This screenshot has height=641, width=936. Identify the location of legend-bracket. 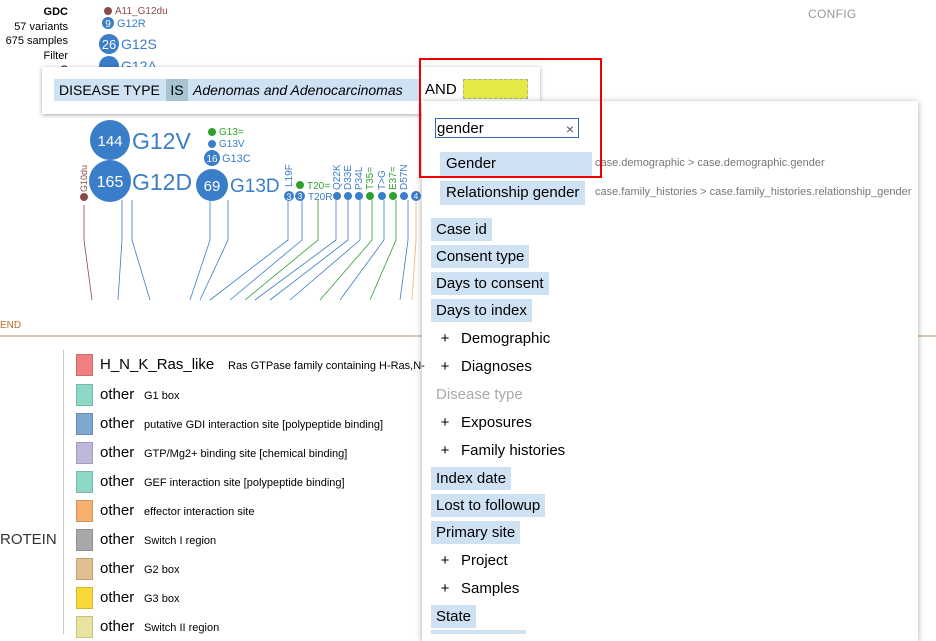
(63, 492).